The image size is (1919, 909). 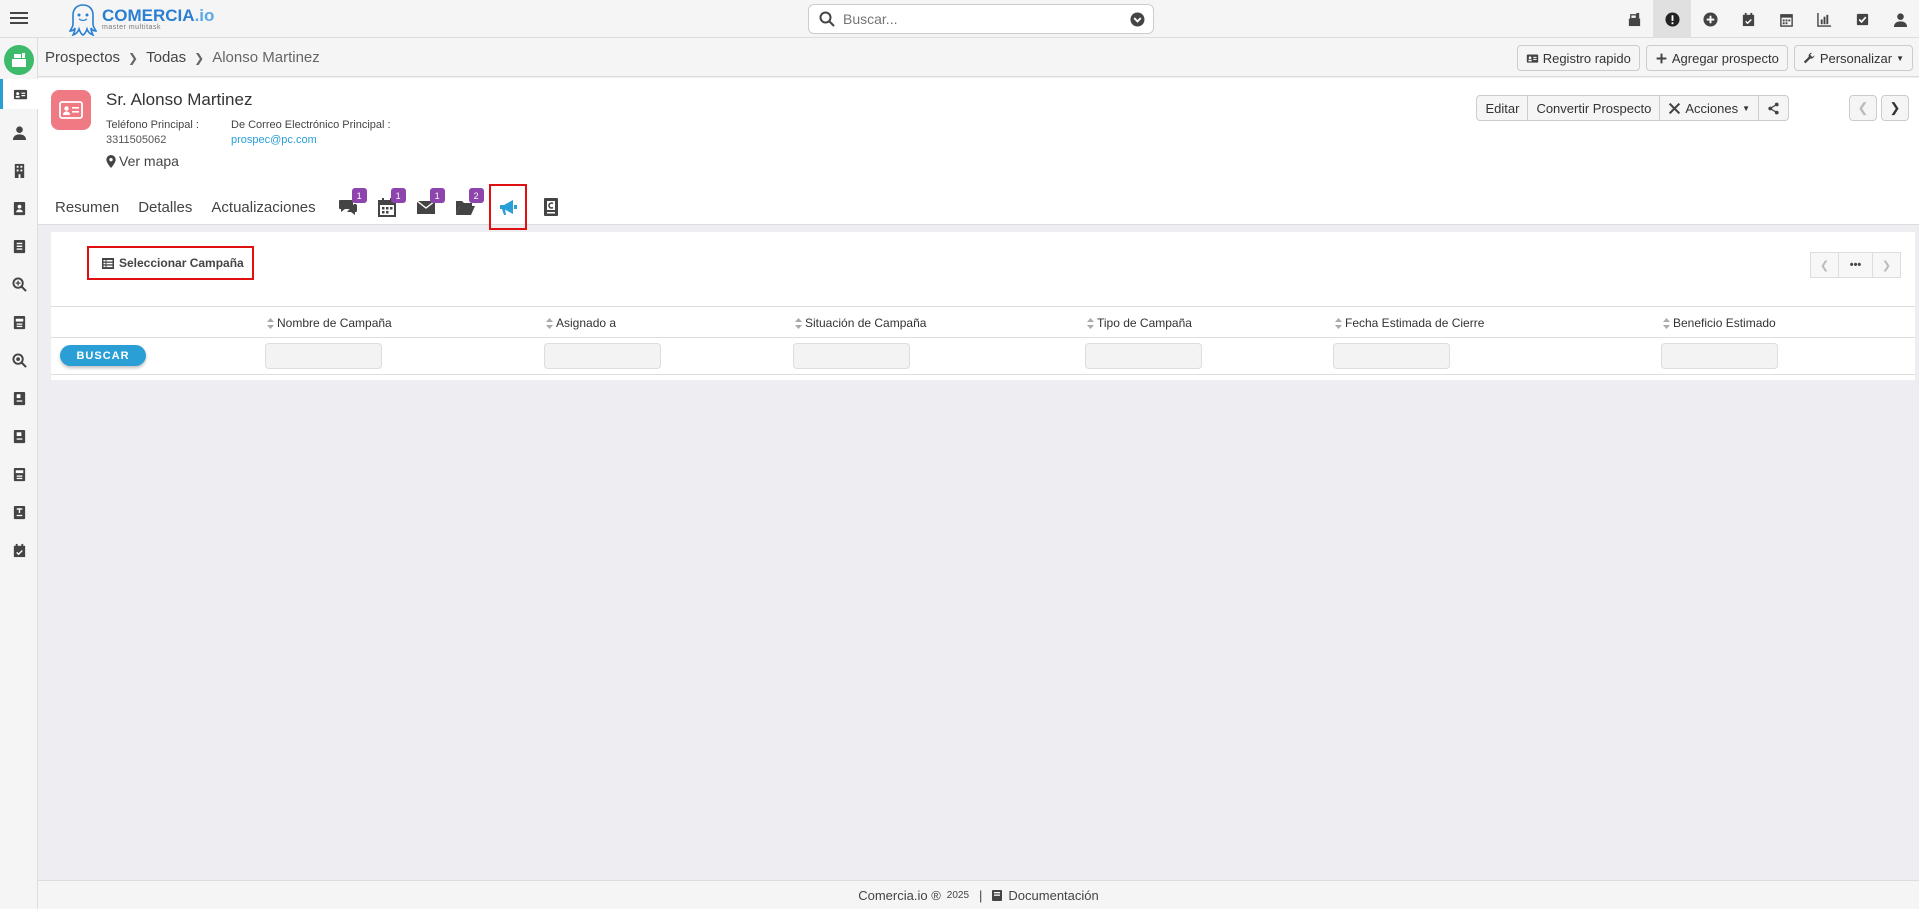 I want to click on sidebar-item-document, so click(x=19, y=246).